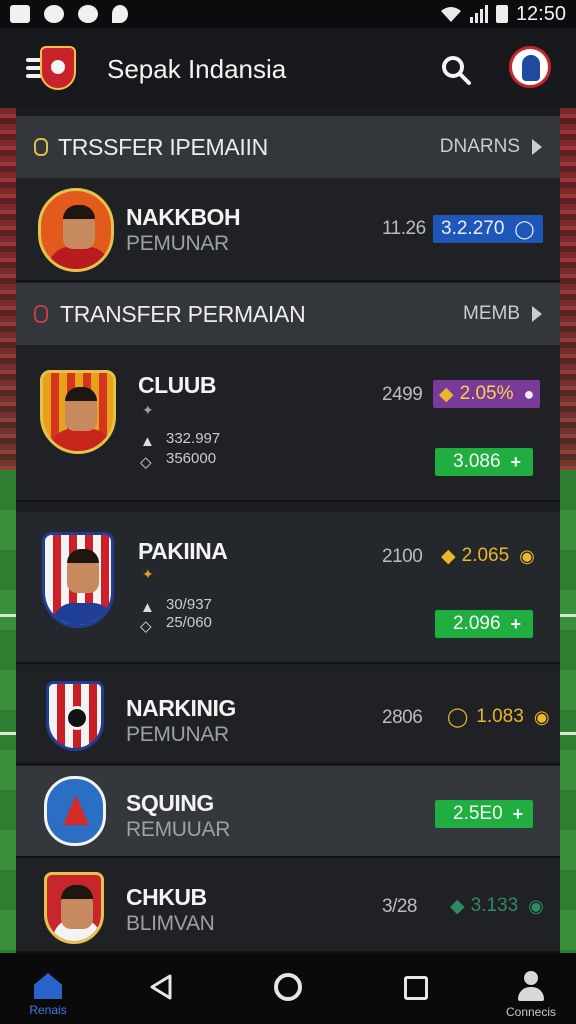 The image size is (576, 1024). I want to click on alarm-icon, so click(88, 14).